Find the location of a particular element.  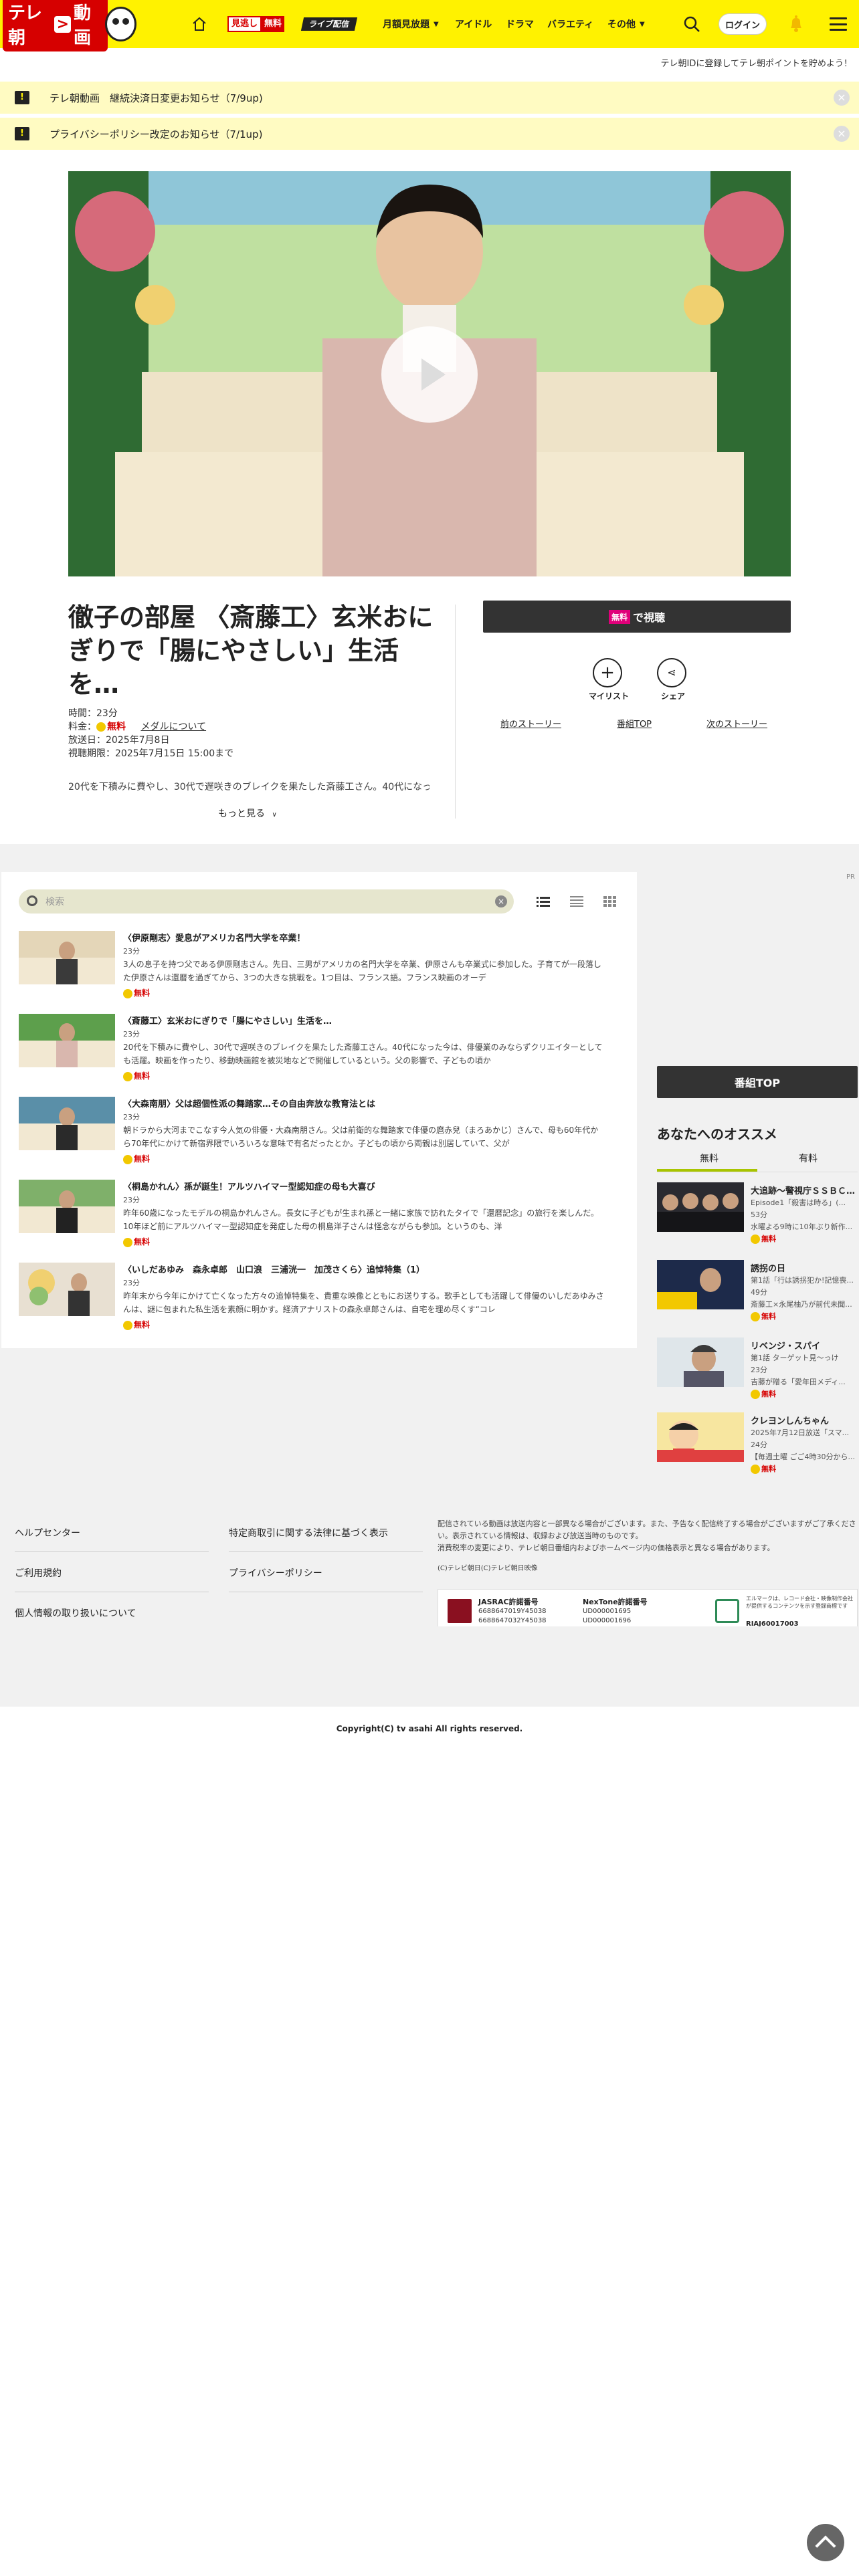

tab-free: 無料 is located at coordinates (709, 1158).